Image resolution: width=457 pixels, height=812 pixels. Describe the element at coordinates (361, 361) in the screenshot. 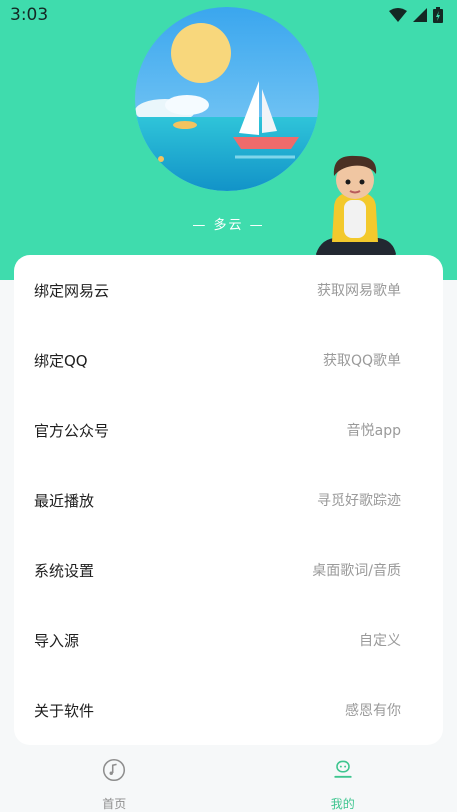

I see `menu-item-hint: 获取QQ歌单` at that location.